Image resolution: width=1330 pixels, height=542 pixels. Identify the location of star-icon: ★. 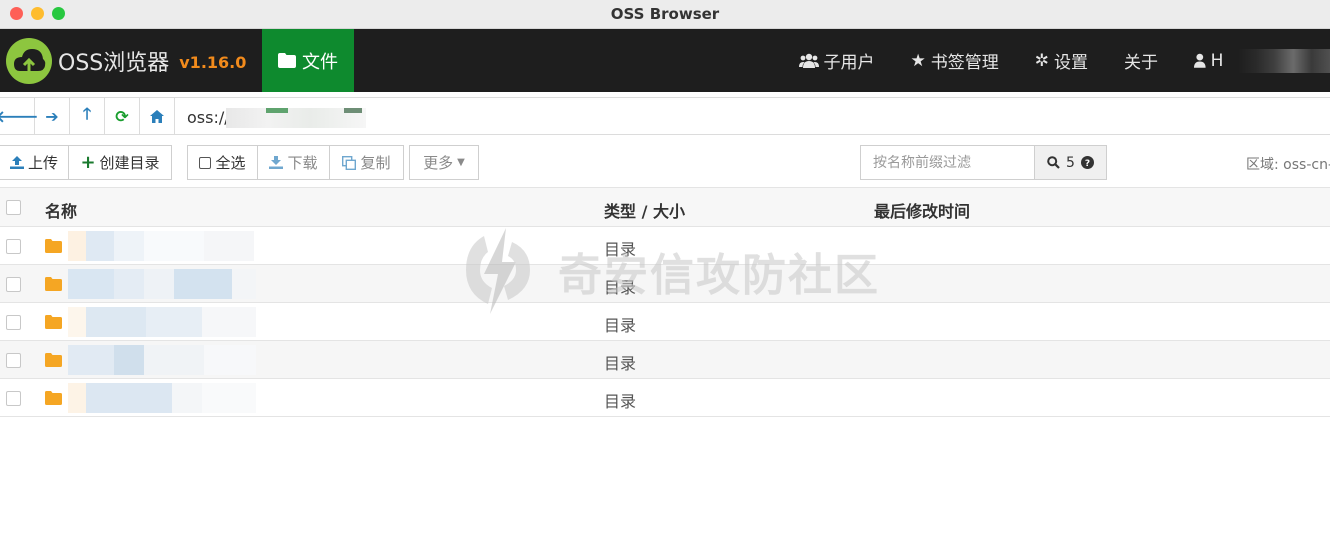
(918, 60).